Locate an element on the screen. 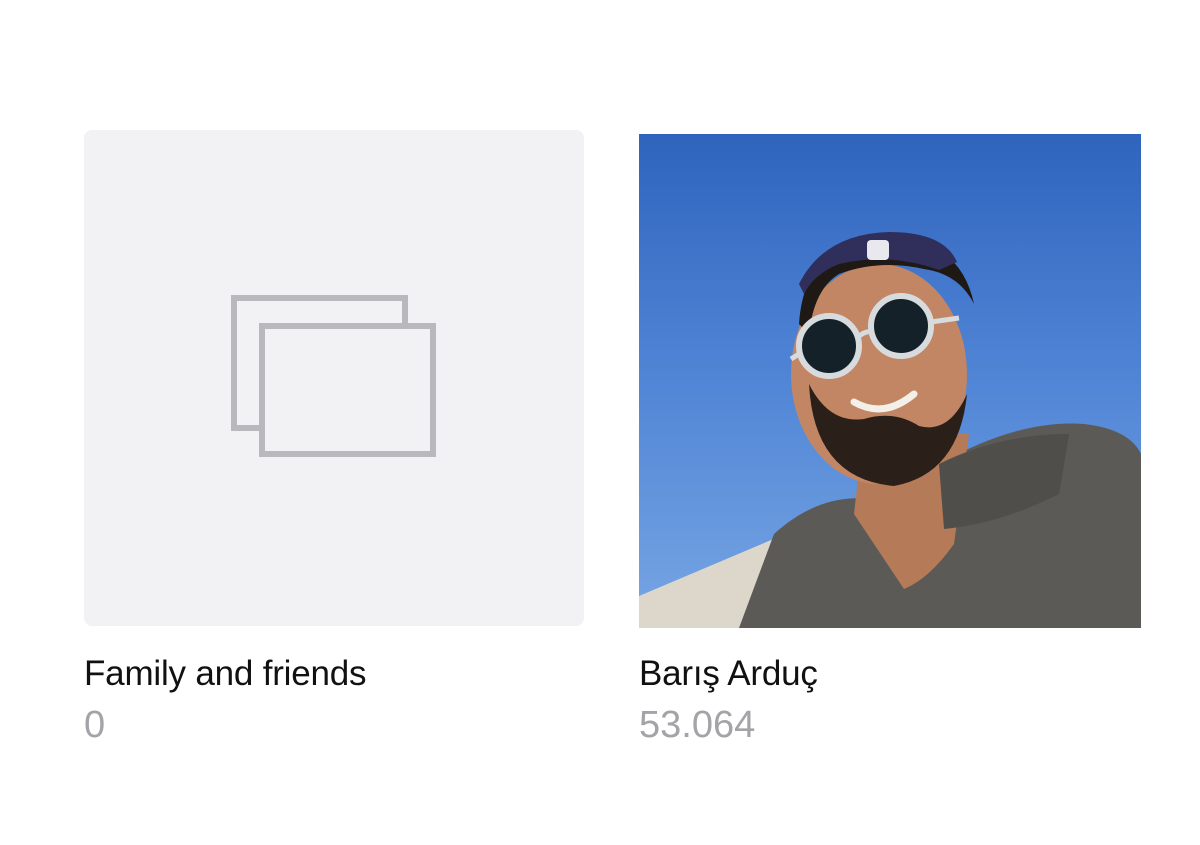 The height and width of the screenshot is (845, 1200). stacked-photos-icon is located at coordinates (333, 376).